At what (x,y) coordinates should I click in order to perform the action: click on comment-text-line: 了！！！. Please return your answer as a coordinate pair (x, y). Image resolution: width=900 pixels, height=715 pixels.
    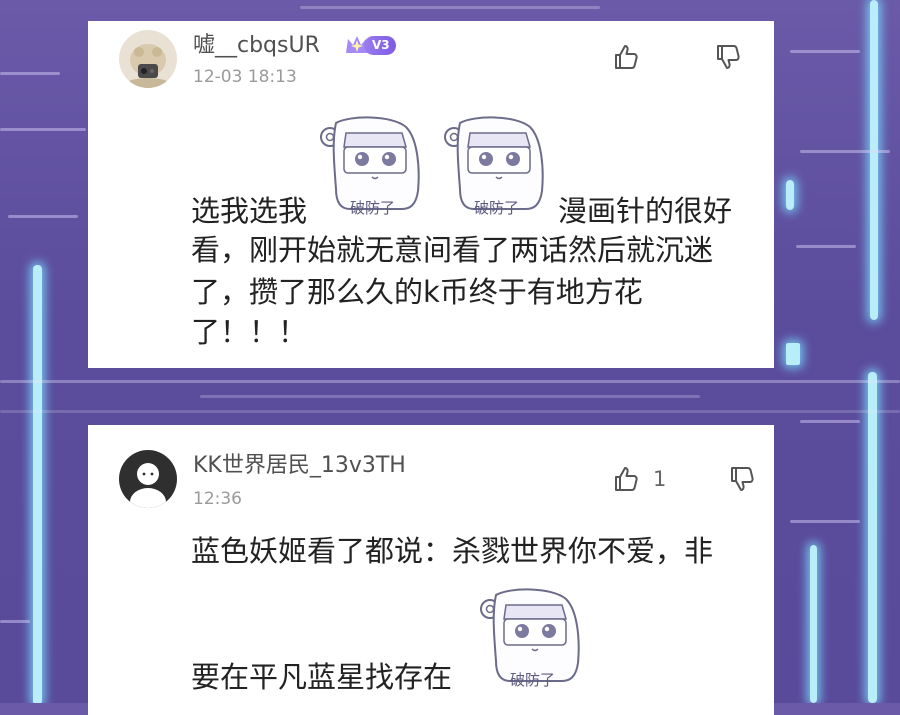
    Looking at the image, I should click on (249, 332).